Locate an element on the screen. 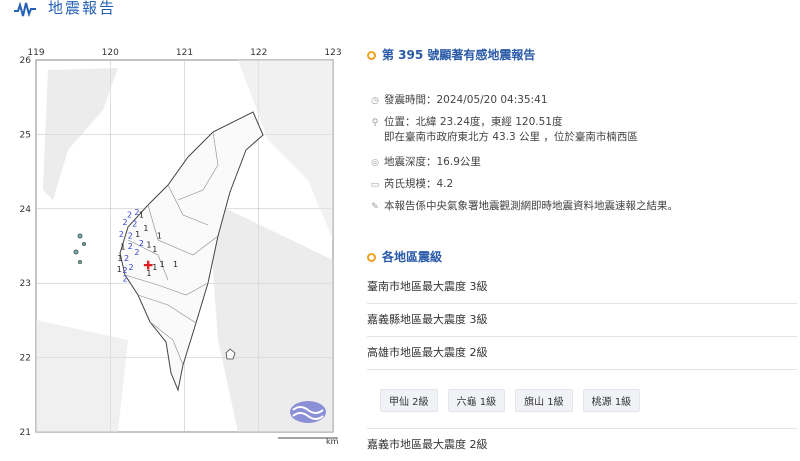 The width and height of the screenshot is (800, 461). intensity-section-title: 各地區震級 is located at coordinates (404, 256).